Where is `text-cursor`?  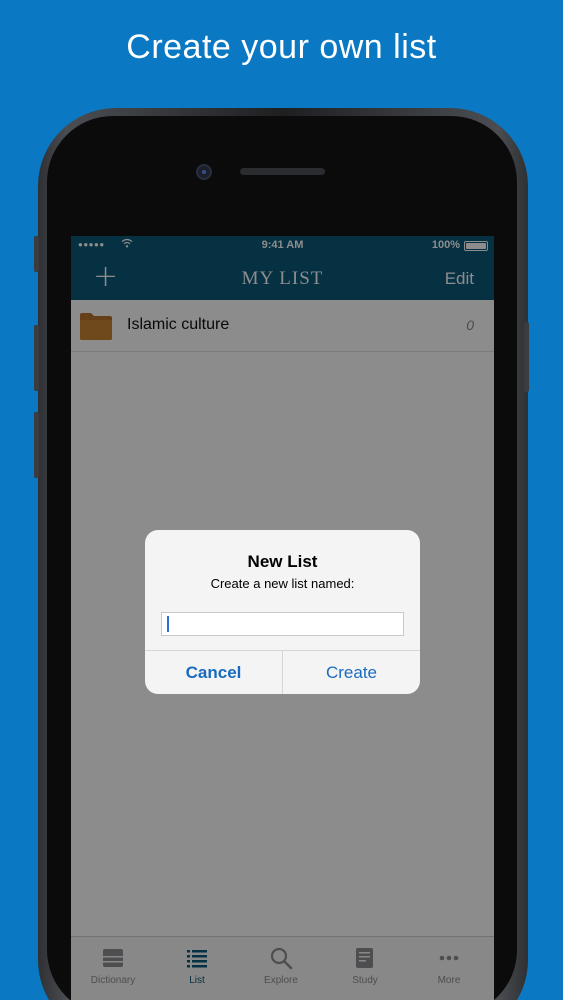
text-cursor is located at coordinates (168, 624).